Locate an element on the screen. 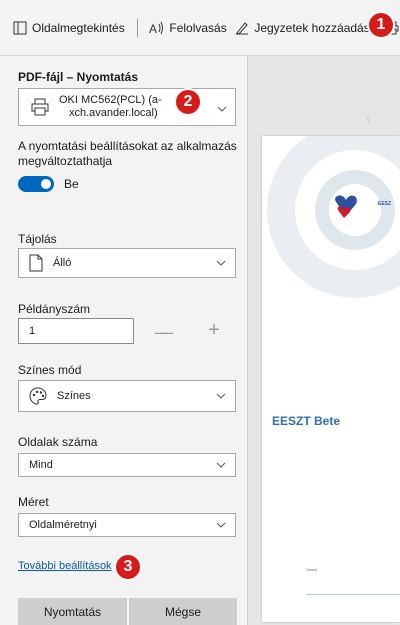 The width and height of the screenshot is (400, 625). print-button: Nyomtatás is located at coordinates (72, 611).